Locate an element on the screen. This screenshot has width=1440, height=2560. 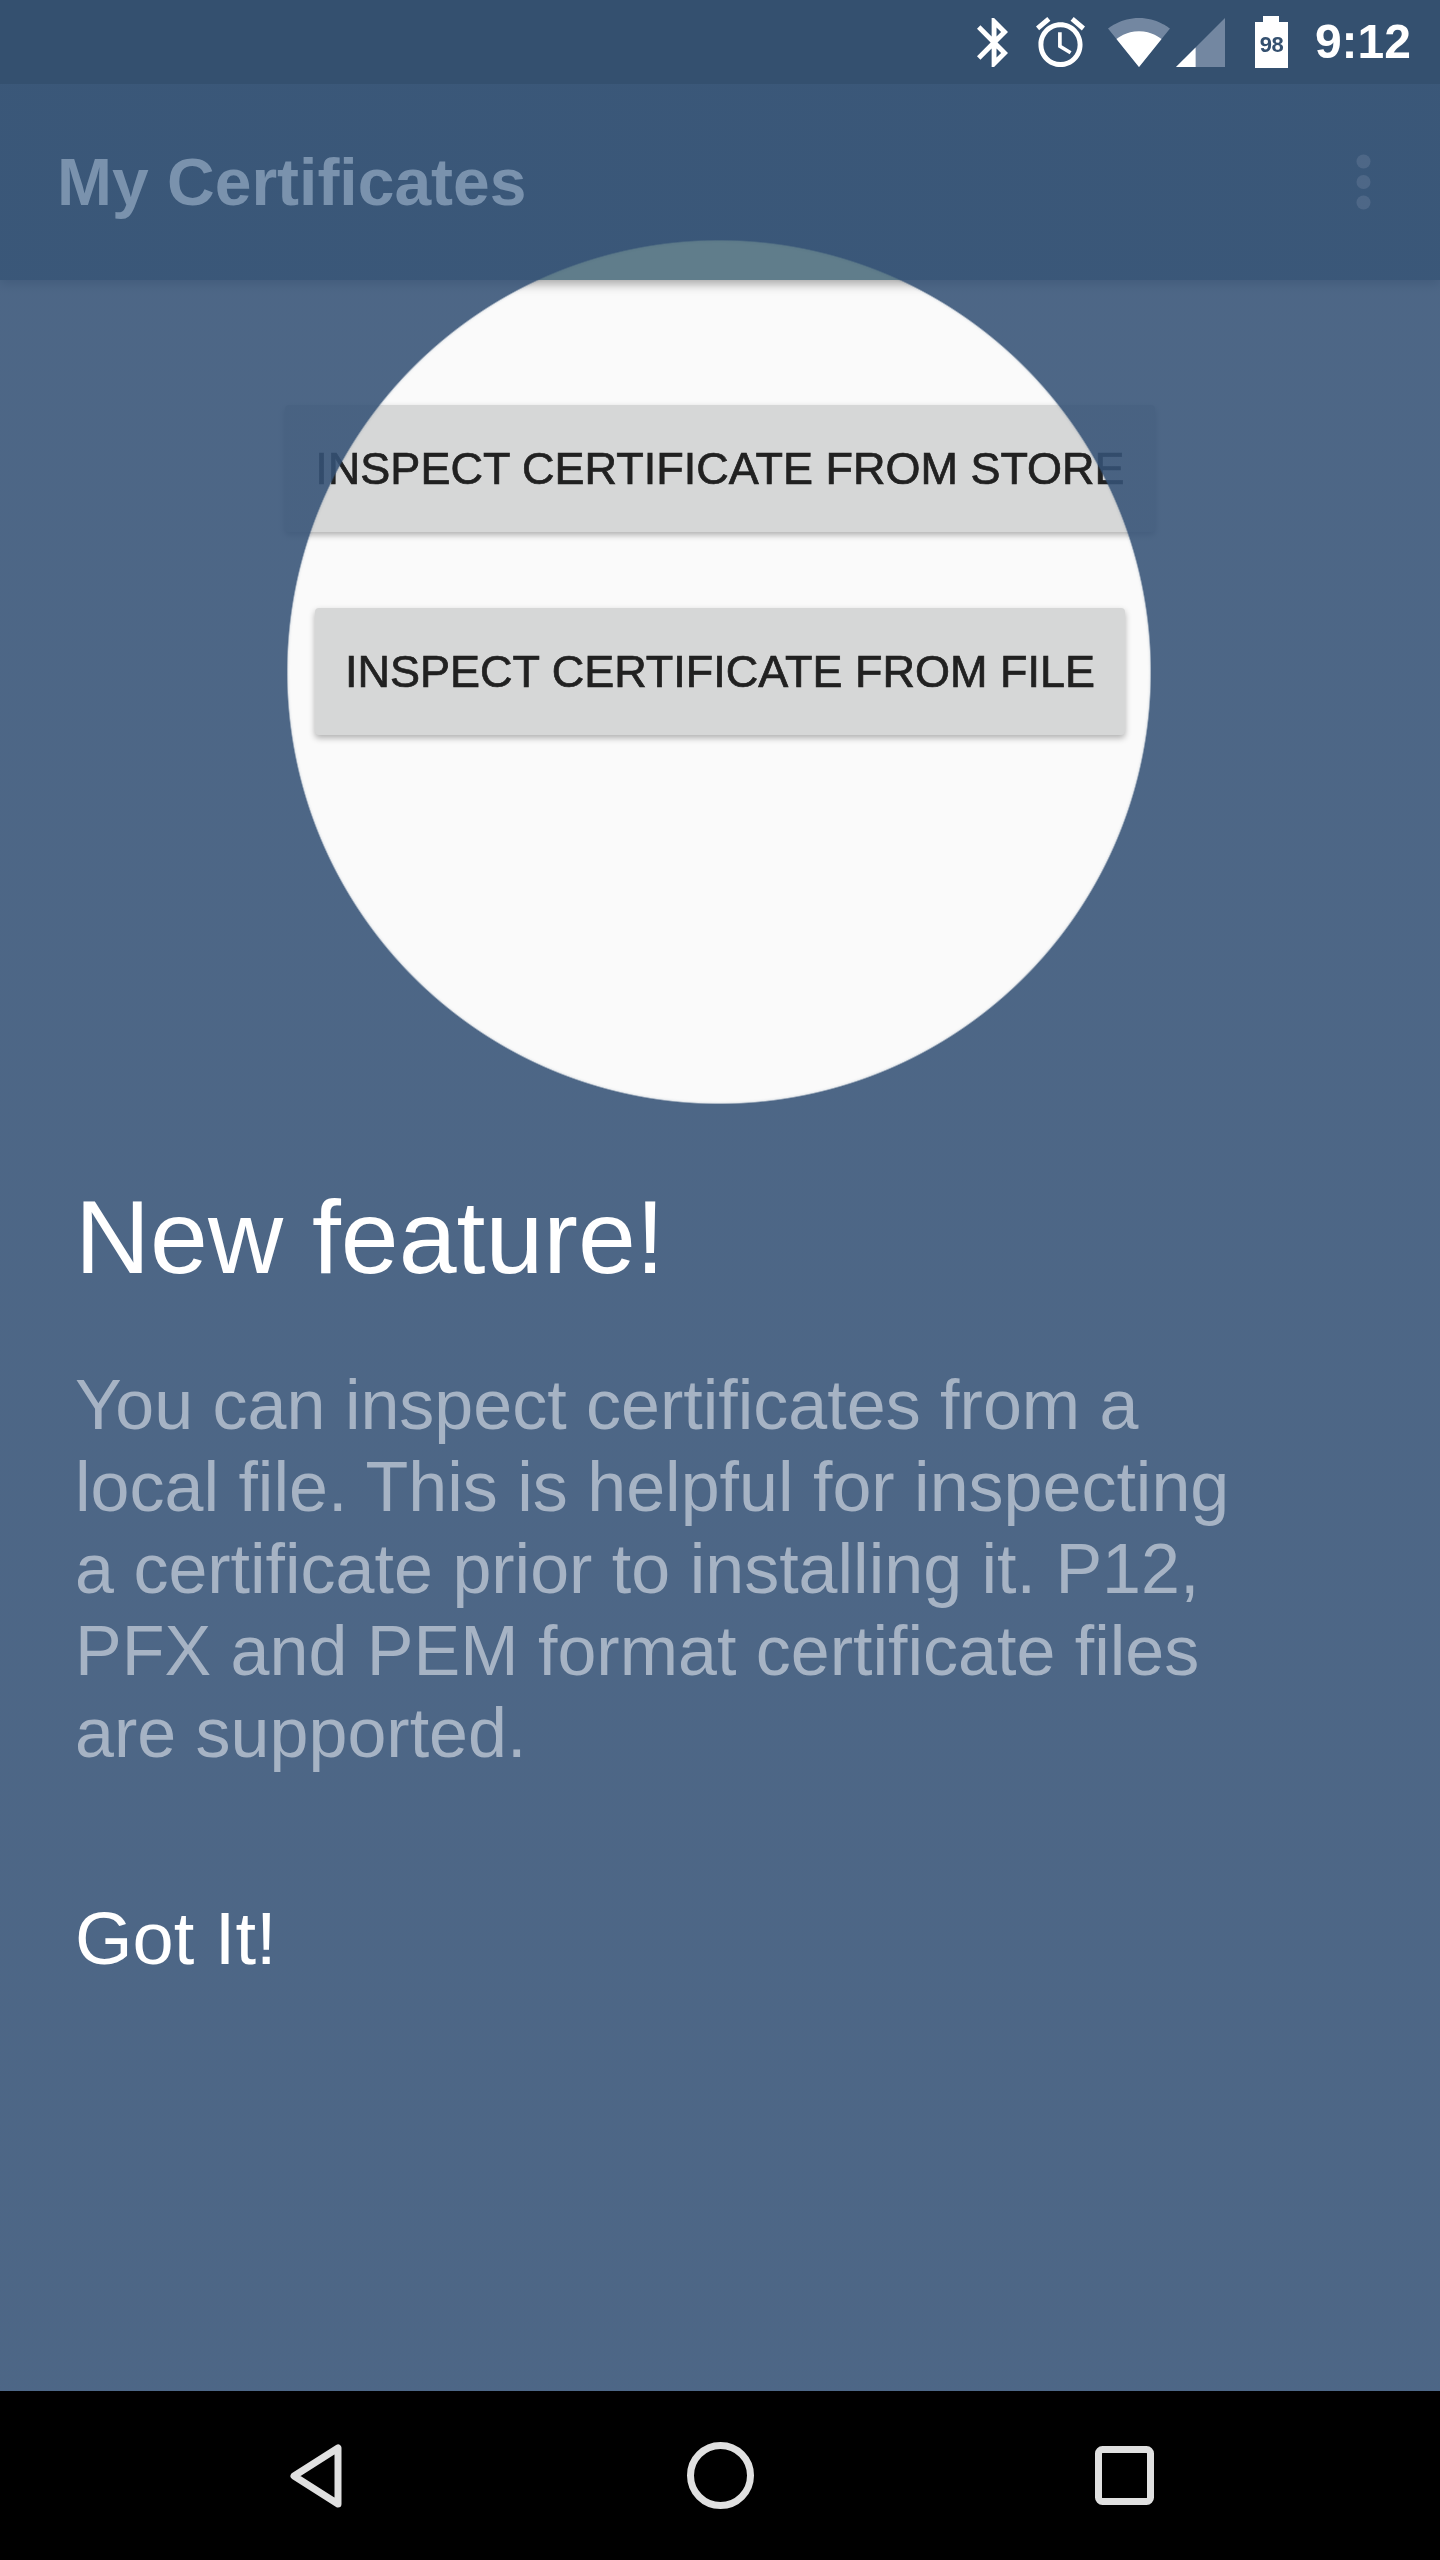
bluetooth-icon is located at coordinates (992, 42).